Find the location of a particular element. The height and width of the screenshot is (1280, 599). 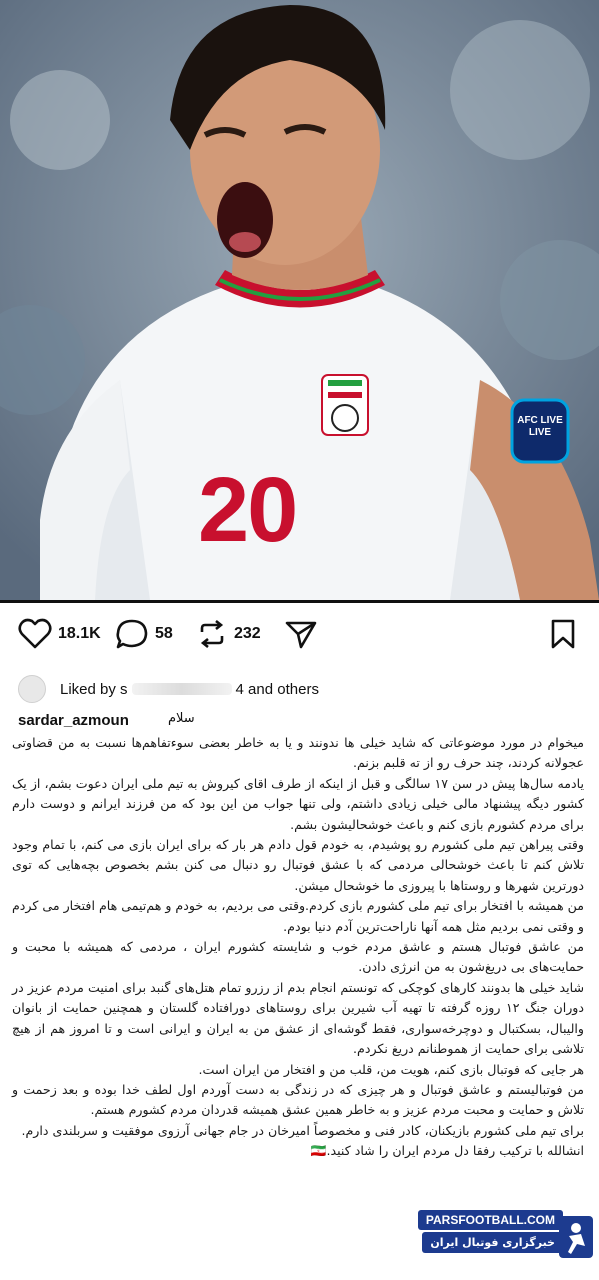

liked-by: Liked by s 4 and others is located at coordinates (168, 689).